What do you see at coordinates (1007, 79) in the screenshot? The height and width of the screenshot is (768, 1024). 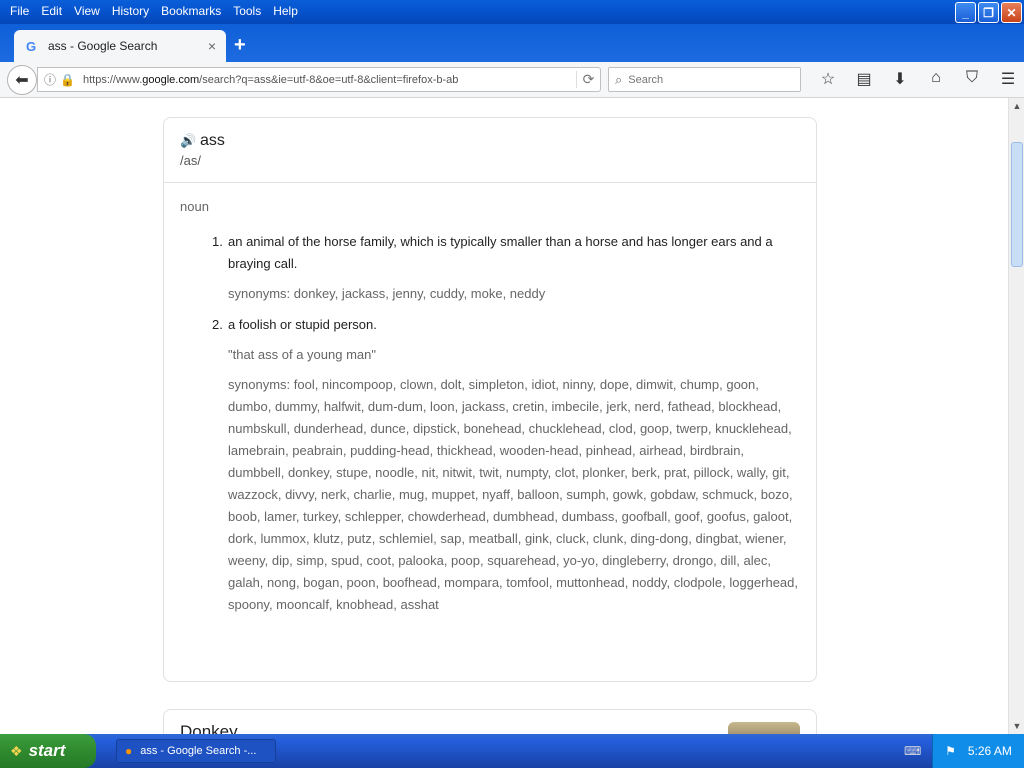 I see `menu-icon: ☰` at bounding box center [1007, 79].